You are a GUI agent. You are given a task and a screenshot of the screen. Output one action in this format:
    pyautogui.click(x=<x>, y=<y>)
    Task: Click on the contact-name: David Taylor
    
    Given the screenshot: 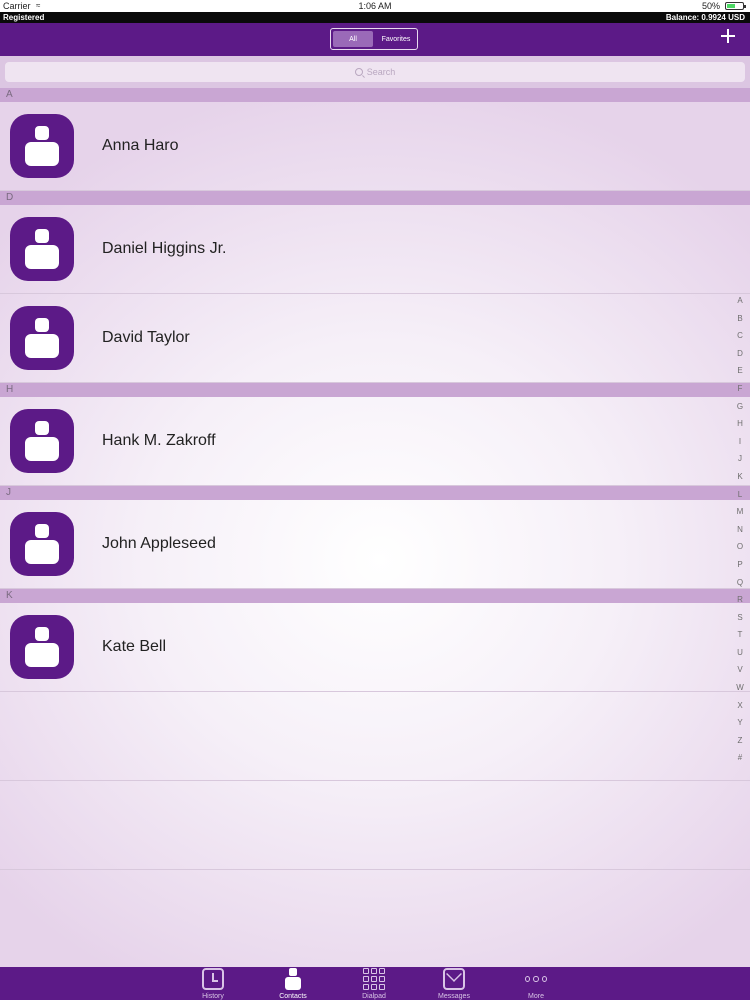 What is the action you would take?
    pyautogui.click(x=146, y=337)
    